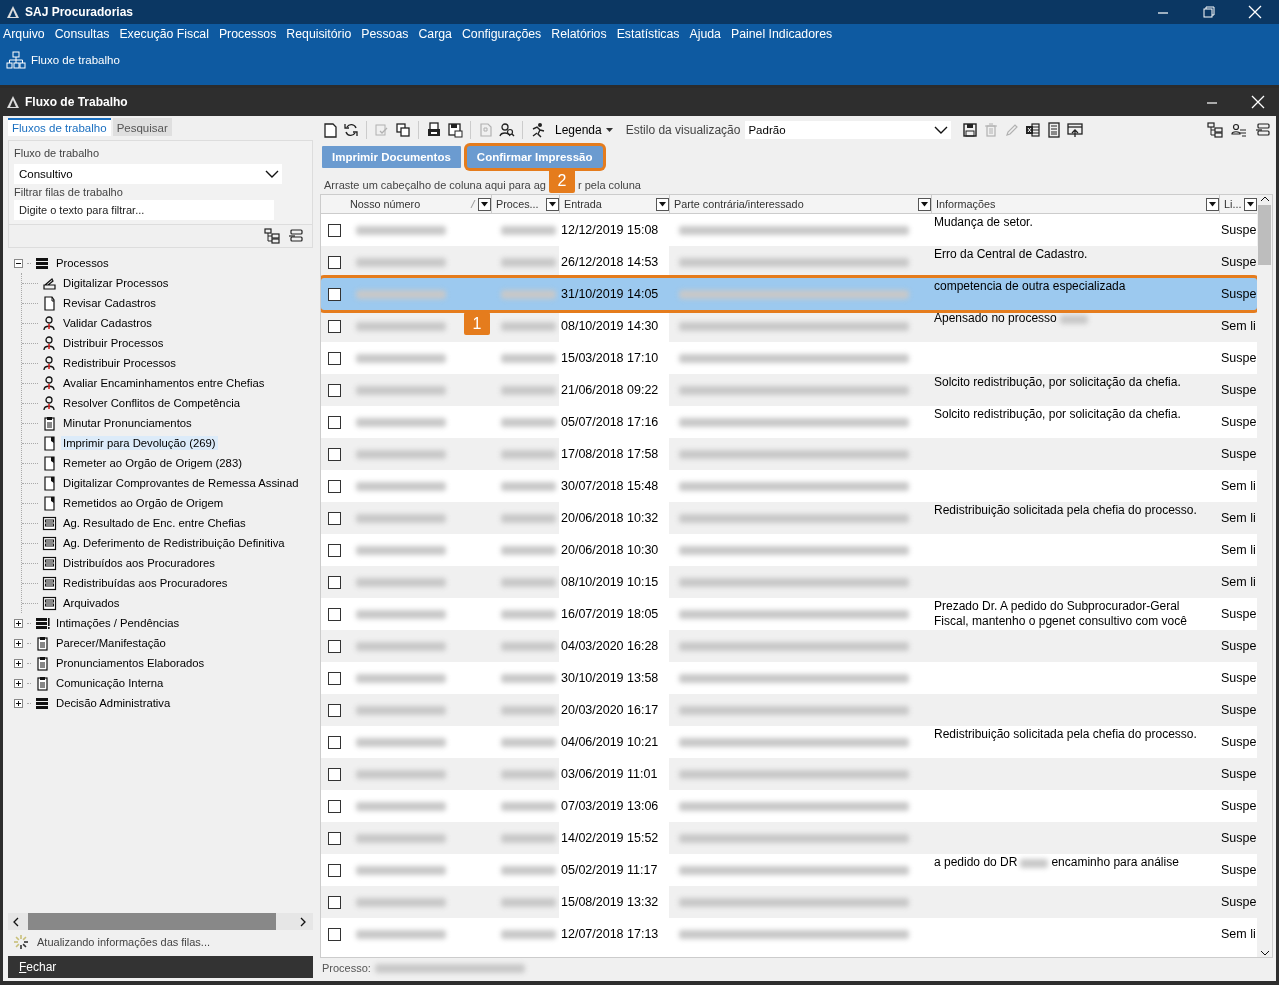 The image size is (1279, 985). I want to click on tree-item: Ag. Resultado de Enc. entre Chefias, so click(154, 523).